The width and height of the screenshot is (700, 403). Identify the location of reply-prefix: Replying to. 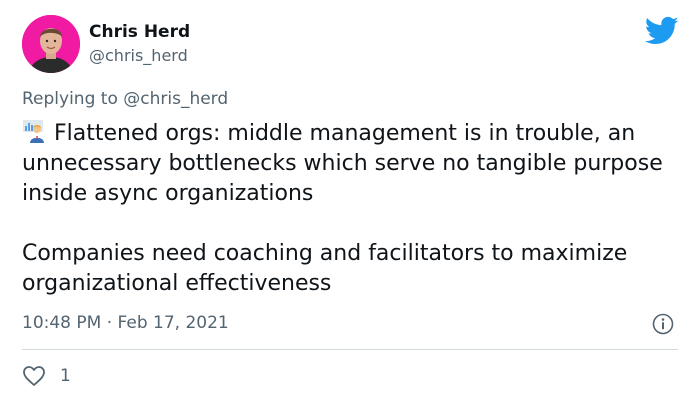
(73, 99).